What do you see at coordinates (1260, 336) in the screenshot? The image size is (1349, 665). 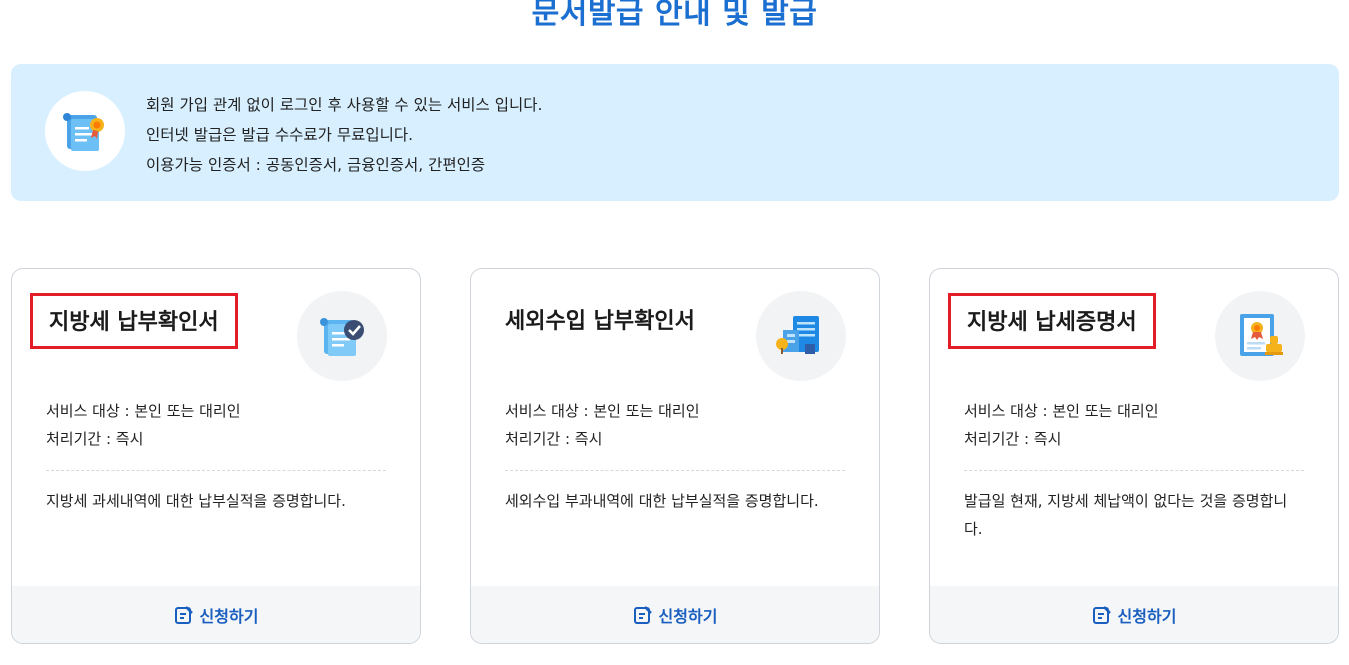 I see `certificate-stamp-icon` at bounding box center [1260, 336].